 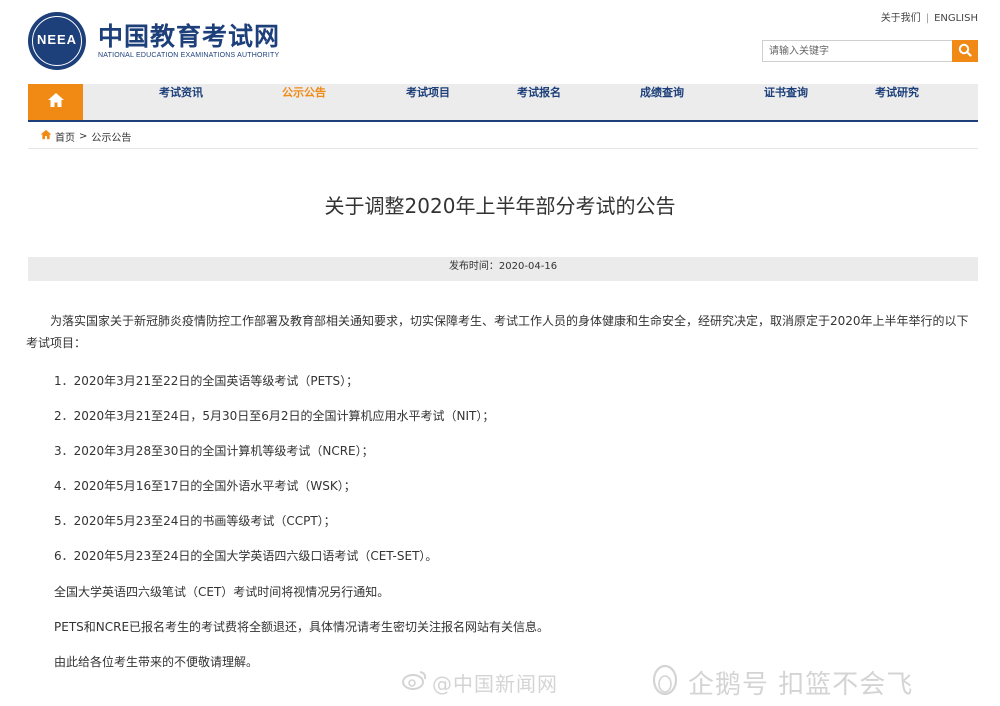 What do you see at coordinates (500, 206) in the screenshot?
I see `article-title: 关于调整2020年上半年部分考试的公告` at bounding box center [500, 206].